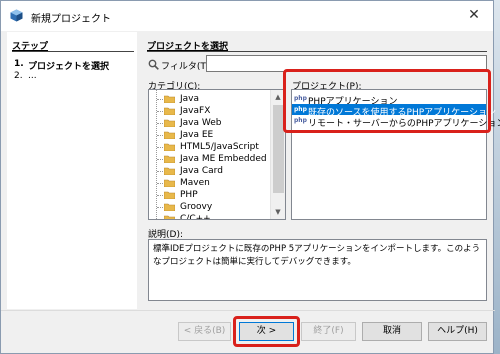 The height and width of the screenshot is (354, 500). Describe the element at coordinates (497, 177) in the screenshot. I see `desktop-background` at that location.